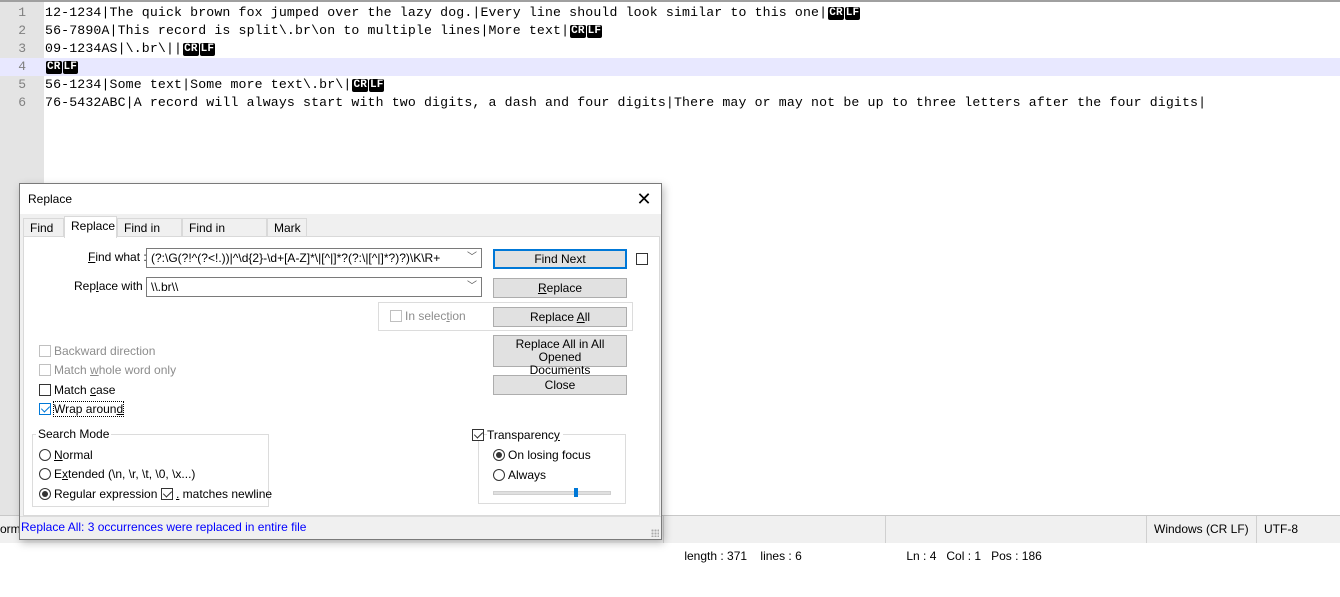 Image resolution: width=1340 pixels, height=597 pixels. What do you see at coordinates (1201, 529) in the screenshot?
I see `status-eol-format: Windows (CR LF)` at bounding box center [1201, 529].